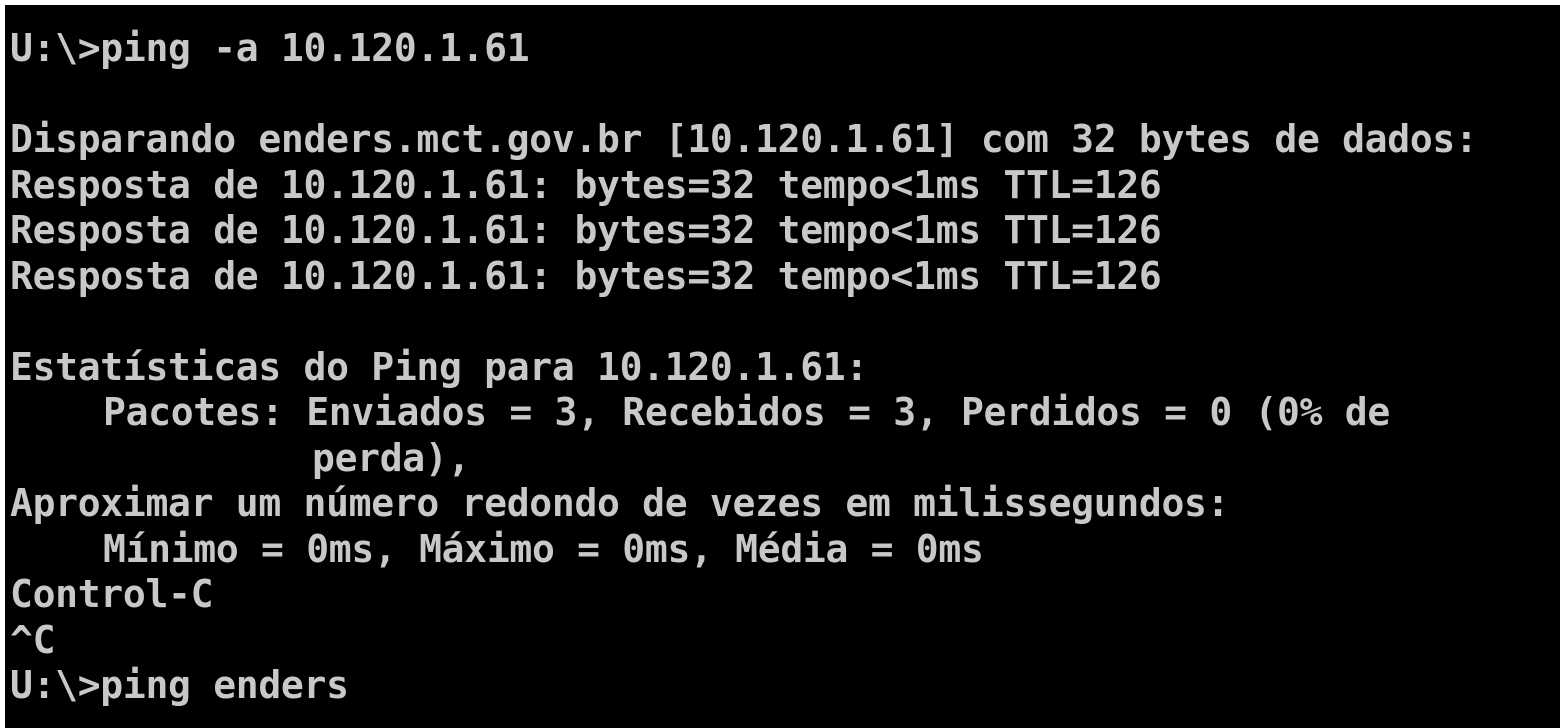 The image size is (1560, 728). Describe the element at coordinates (33, 639) in the screenshot. I see `console-line-caret-c: ^C` at that location.